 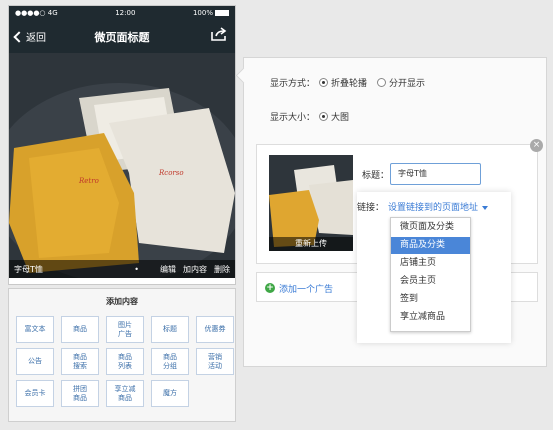 I want to click on carousel-caption: 字母T恤 • 编辑 加内容 删除, so click(x=122, y=269).